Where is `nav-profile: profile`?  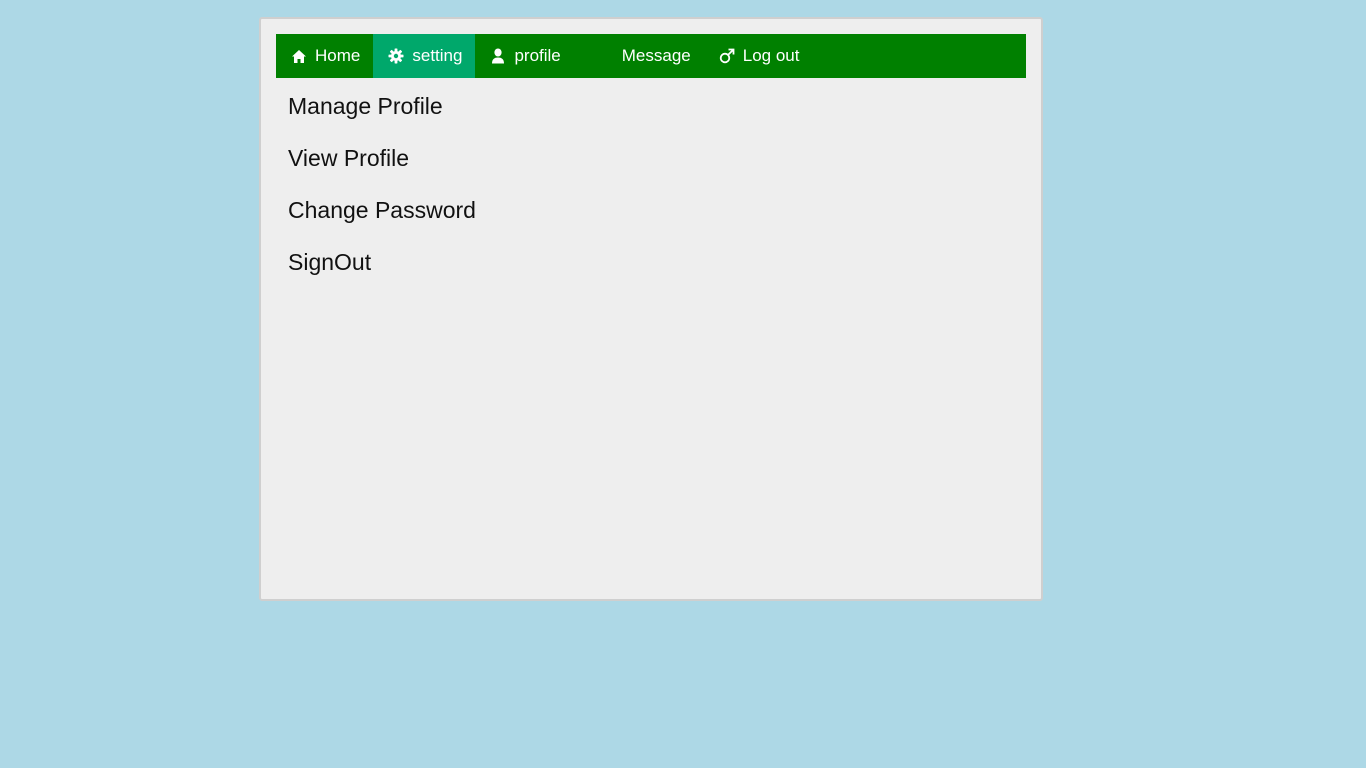 nav-profile: profile is located at coordinates (524, 56).